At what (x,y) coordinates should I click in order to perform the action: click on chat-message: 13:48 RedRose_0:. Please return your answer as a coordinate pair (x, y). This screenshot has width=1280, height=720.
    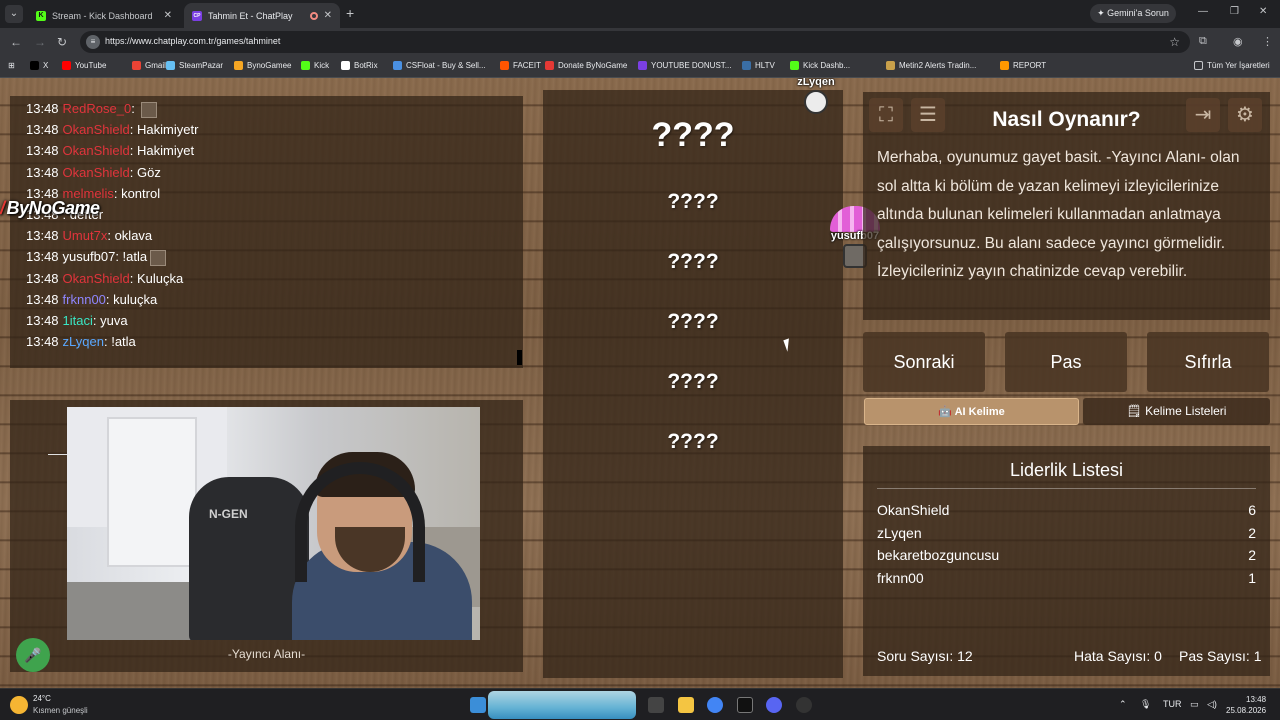
    Looking at the image, I should click on (92, 109).